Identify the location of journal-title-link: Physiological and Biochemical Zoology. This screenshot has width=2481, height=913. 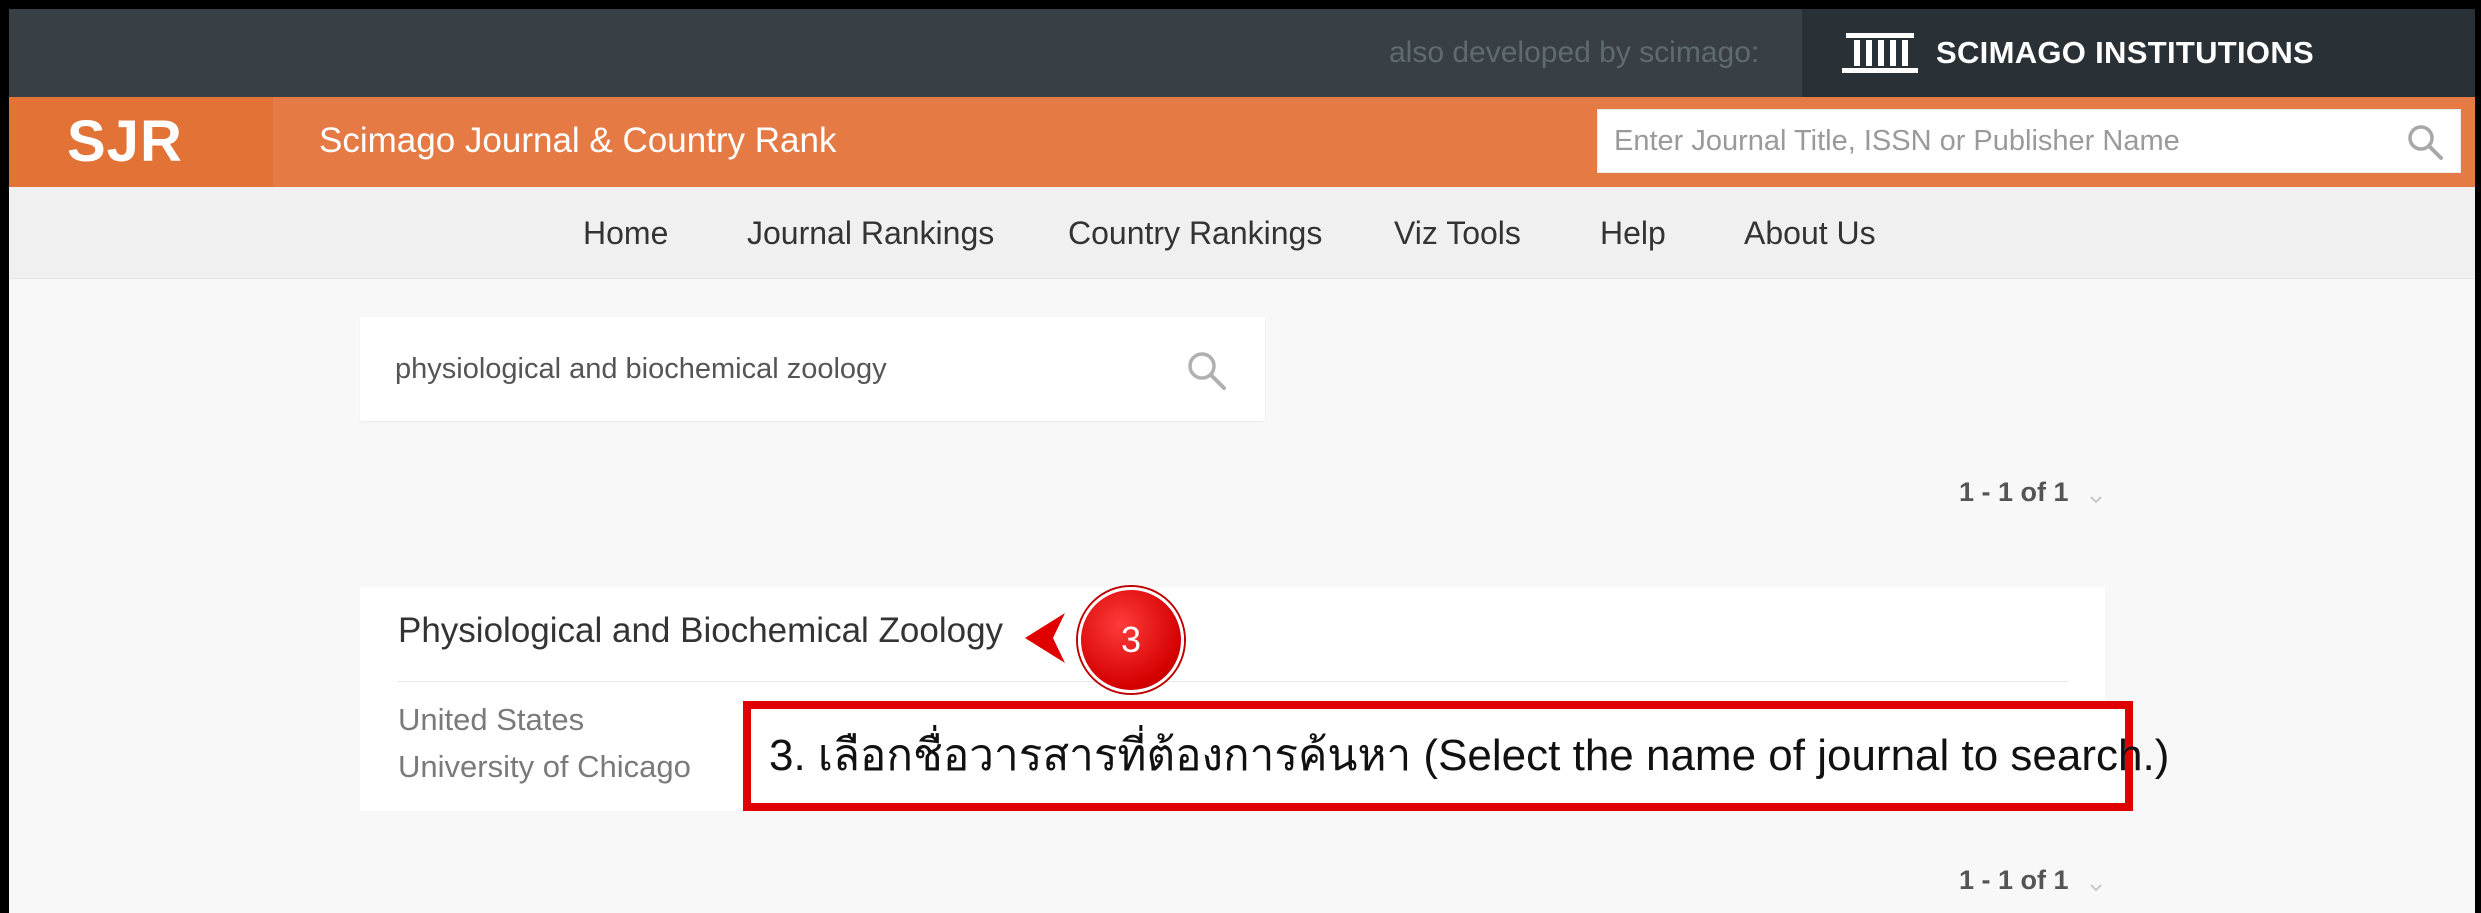
(700, 631).